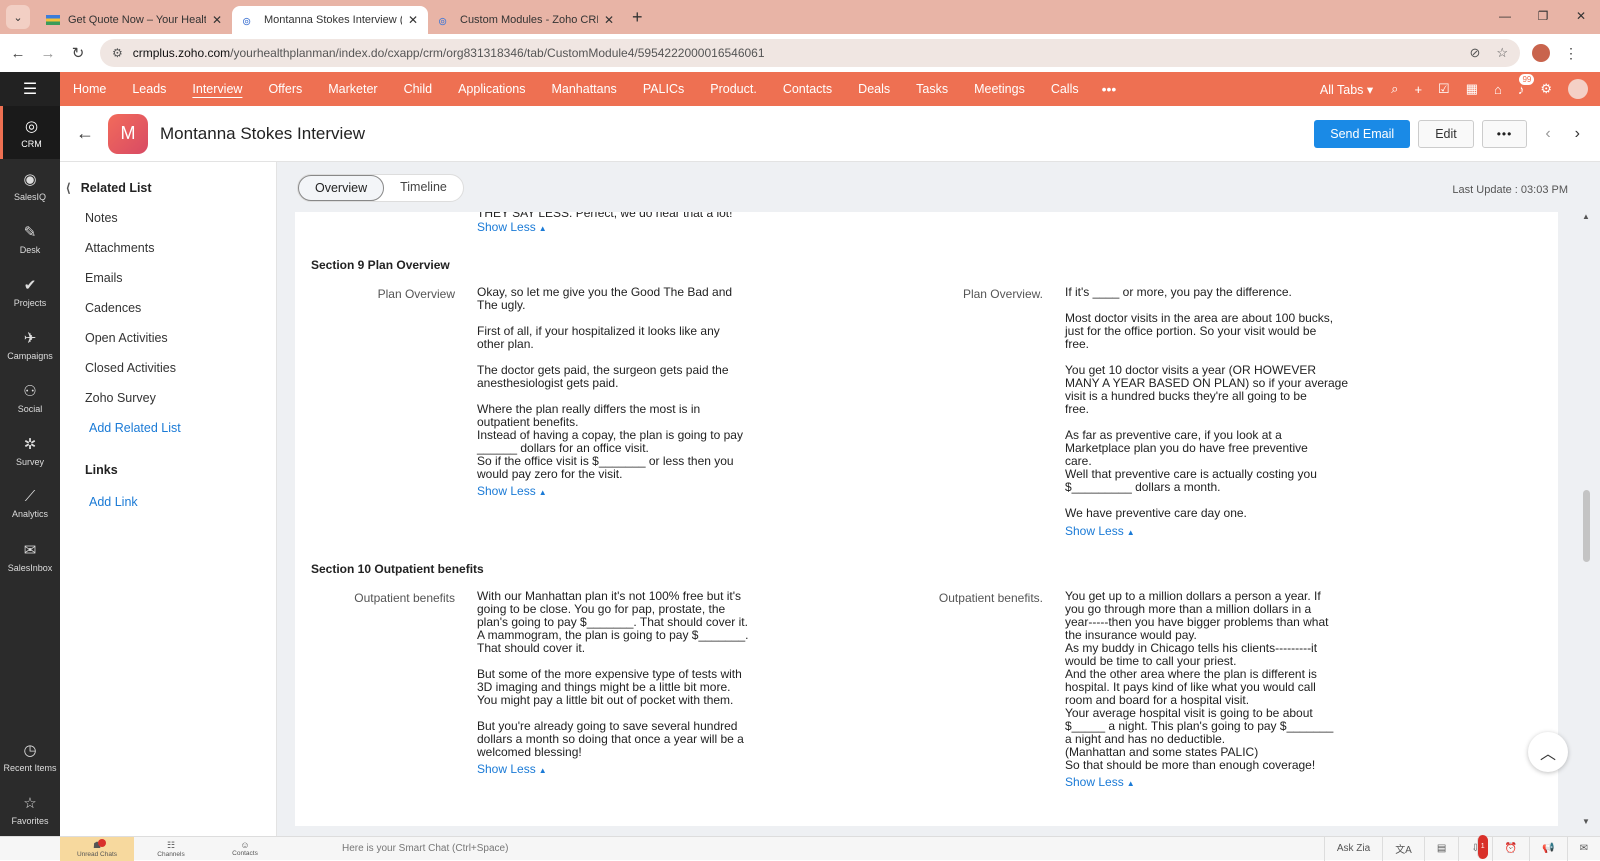  What do you see at coordinates (1440, 848) in the screenshot?
I see `document-icon: ▤` at bounding box center [1440, 848].